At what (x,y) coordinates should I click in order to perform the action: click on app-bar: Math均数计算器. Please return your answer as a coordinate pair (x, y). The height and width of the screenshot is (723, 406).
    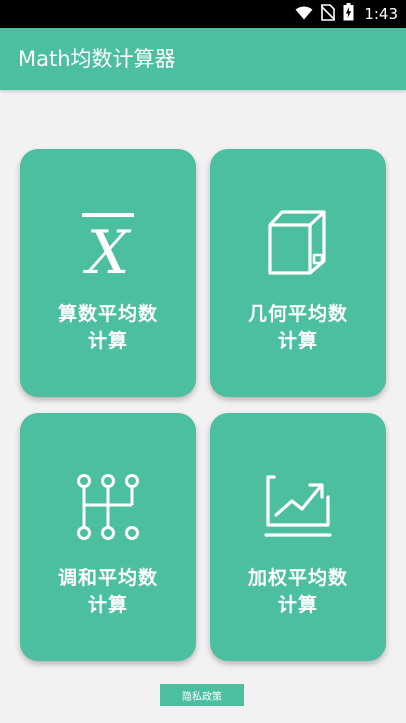
    Looking at the image, I should click on (203, 59).